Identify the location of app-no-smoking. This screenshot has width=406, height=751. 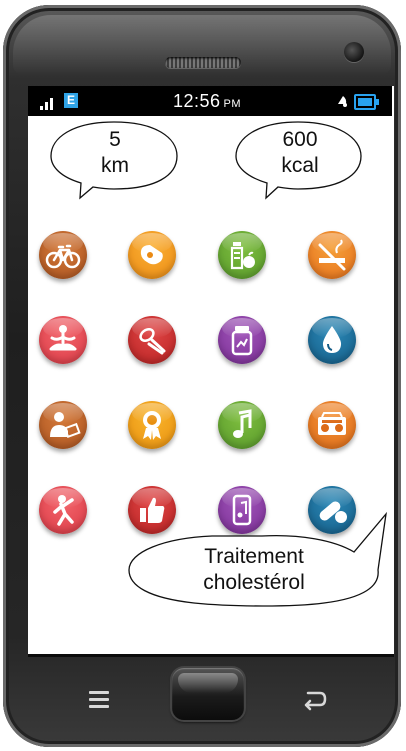
(332, 255).